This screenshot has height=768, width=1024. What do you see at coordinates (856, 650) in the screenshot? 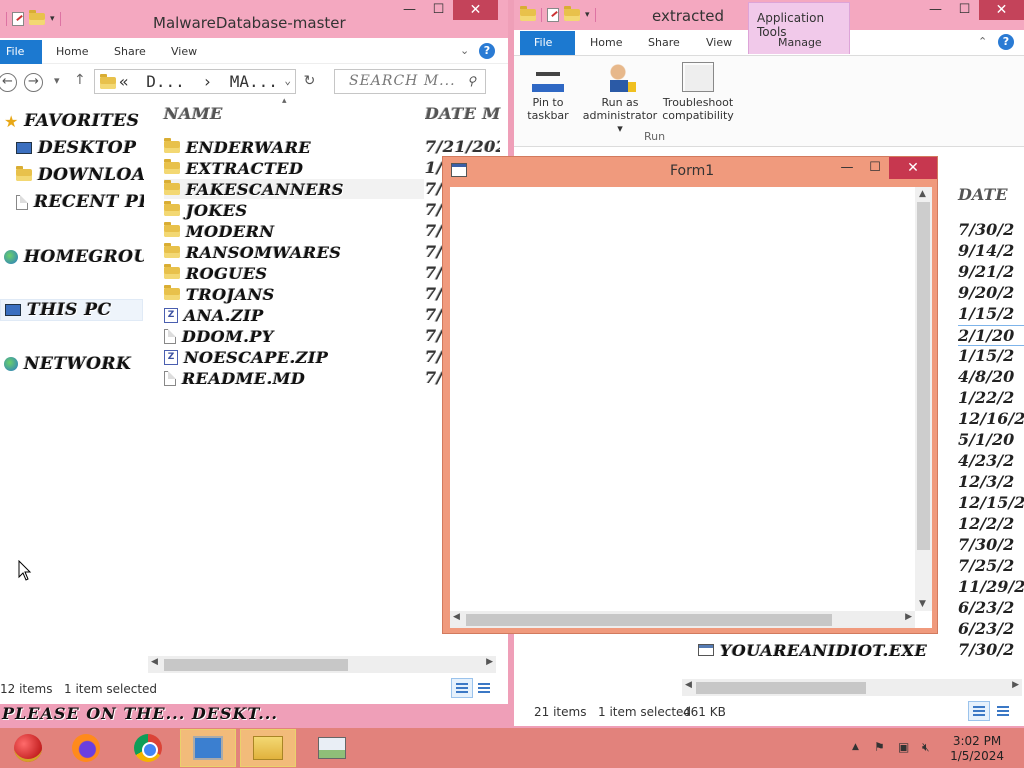
I see `file-row-selected-exe: YOUAREANIDIOT.EXE` at bounding box center [856, 650].